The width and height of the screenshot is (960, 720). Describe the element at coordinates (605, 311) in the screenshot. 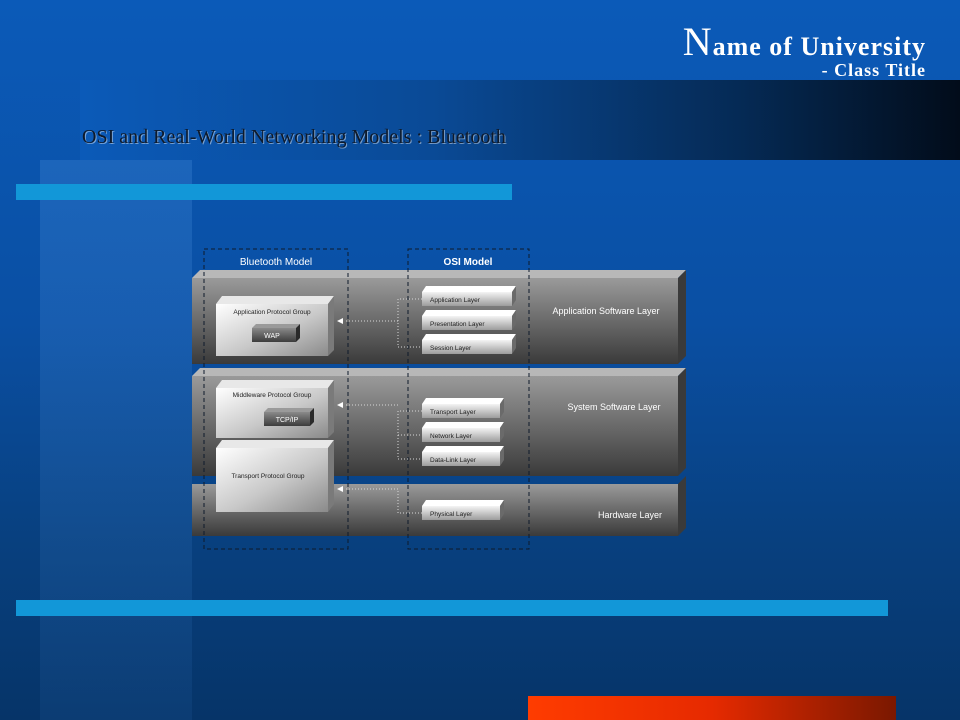

I see `row-label-application-software: Application Software Layer` at that location.